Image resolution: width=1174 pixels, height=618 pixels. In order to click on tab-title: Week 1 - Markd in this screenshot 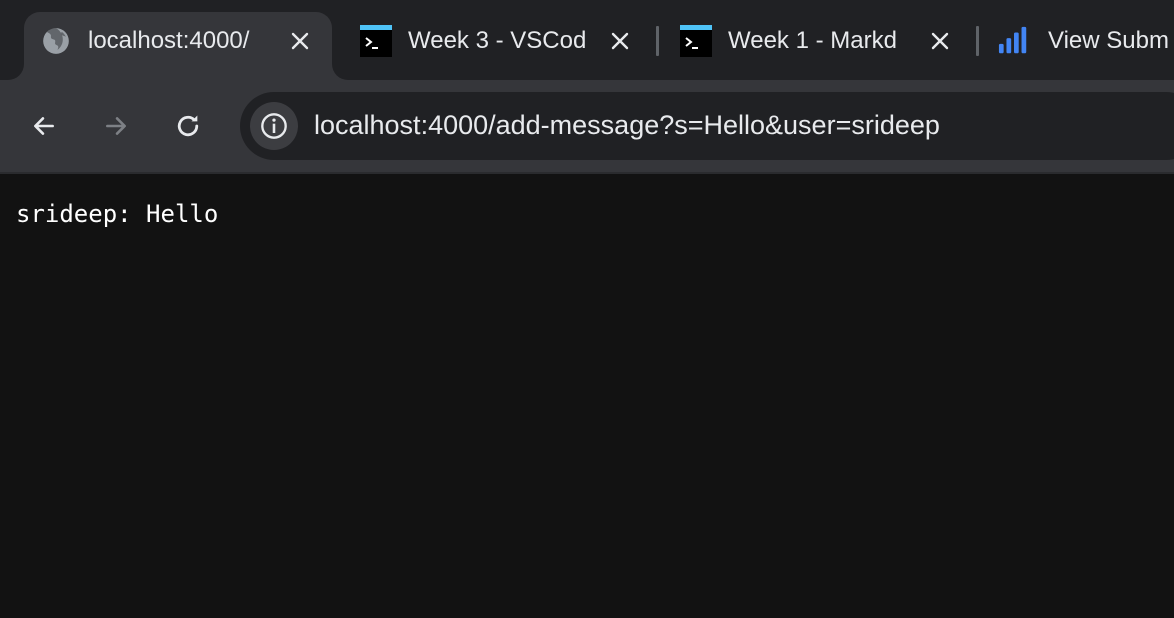, I will do `click(812, 40)`.